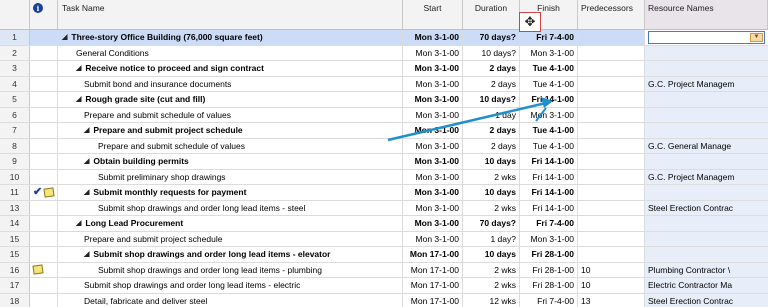 The image size is (768, 307). What do you see at coordinates (230, 223) in the screenshot?
I see `task-name-cell: ◢ Long Lead Procurement` at bounding box center [230, 223].